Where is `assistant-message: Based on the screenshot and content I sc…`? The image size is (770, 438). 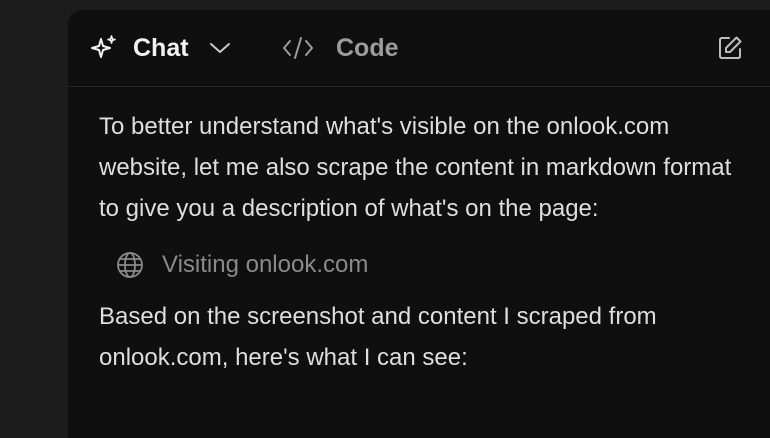
assistant-message: Based on the screenshot and content I sc… is located at coordinates (378, 337).